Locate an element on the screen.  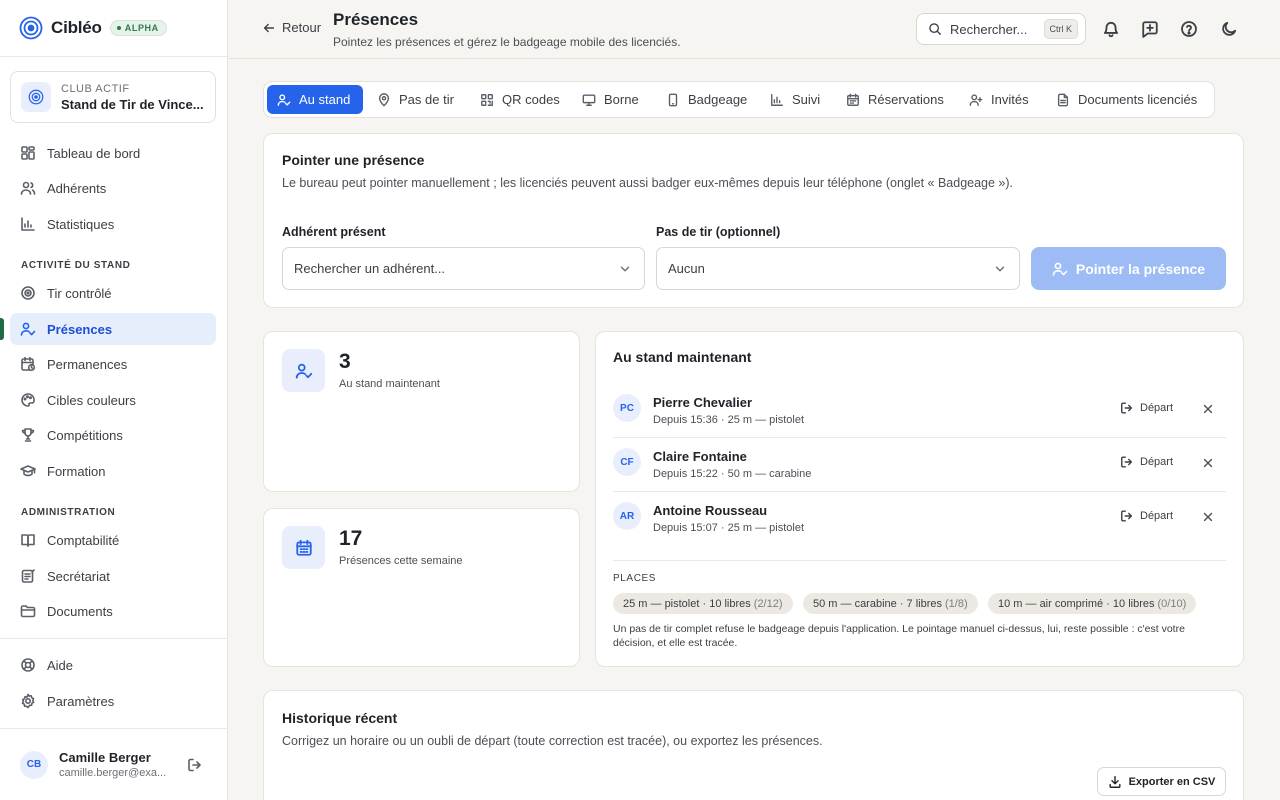
help-button is located at coordinates (1189, 29).